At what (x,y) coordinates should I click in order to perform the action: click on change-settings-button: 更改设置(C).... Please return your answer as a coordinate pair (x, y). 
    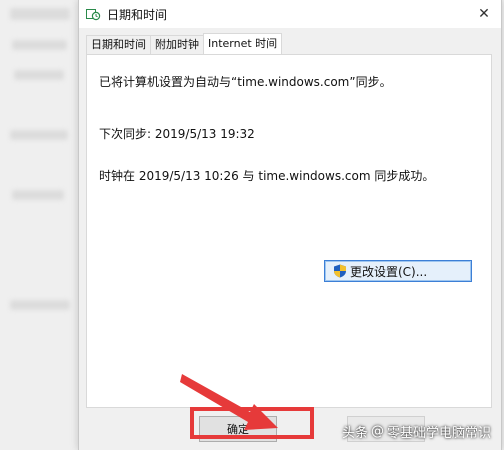
    Looking at the image, I should click on (398, 271).